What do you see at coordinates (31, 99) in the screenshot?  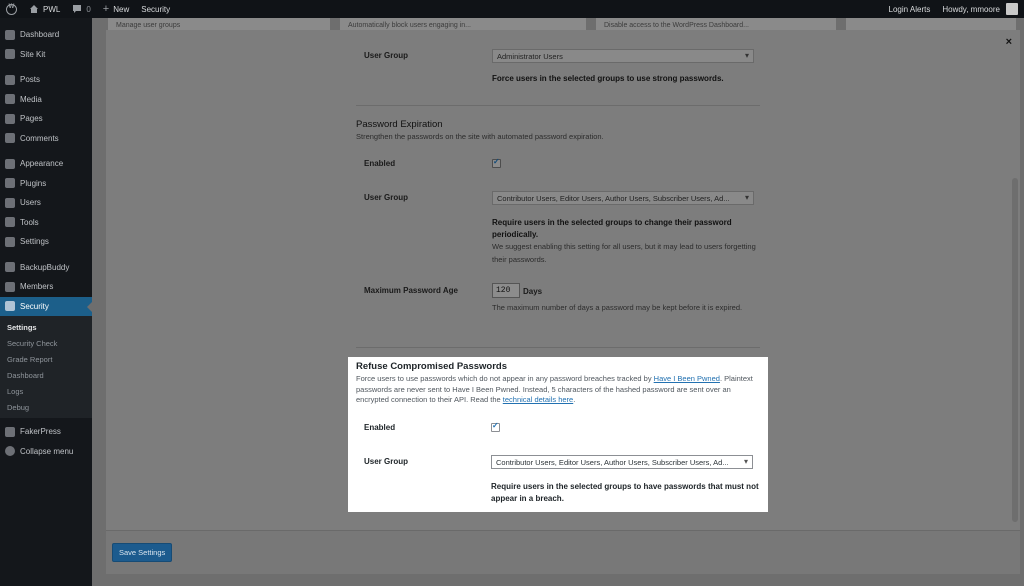 I see `sidebar-item-label: Media` at bounding box center [31, 99].